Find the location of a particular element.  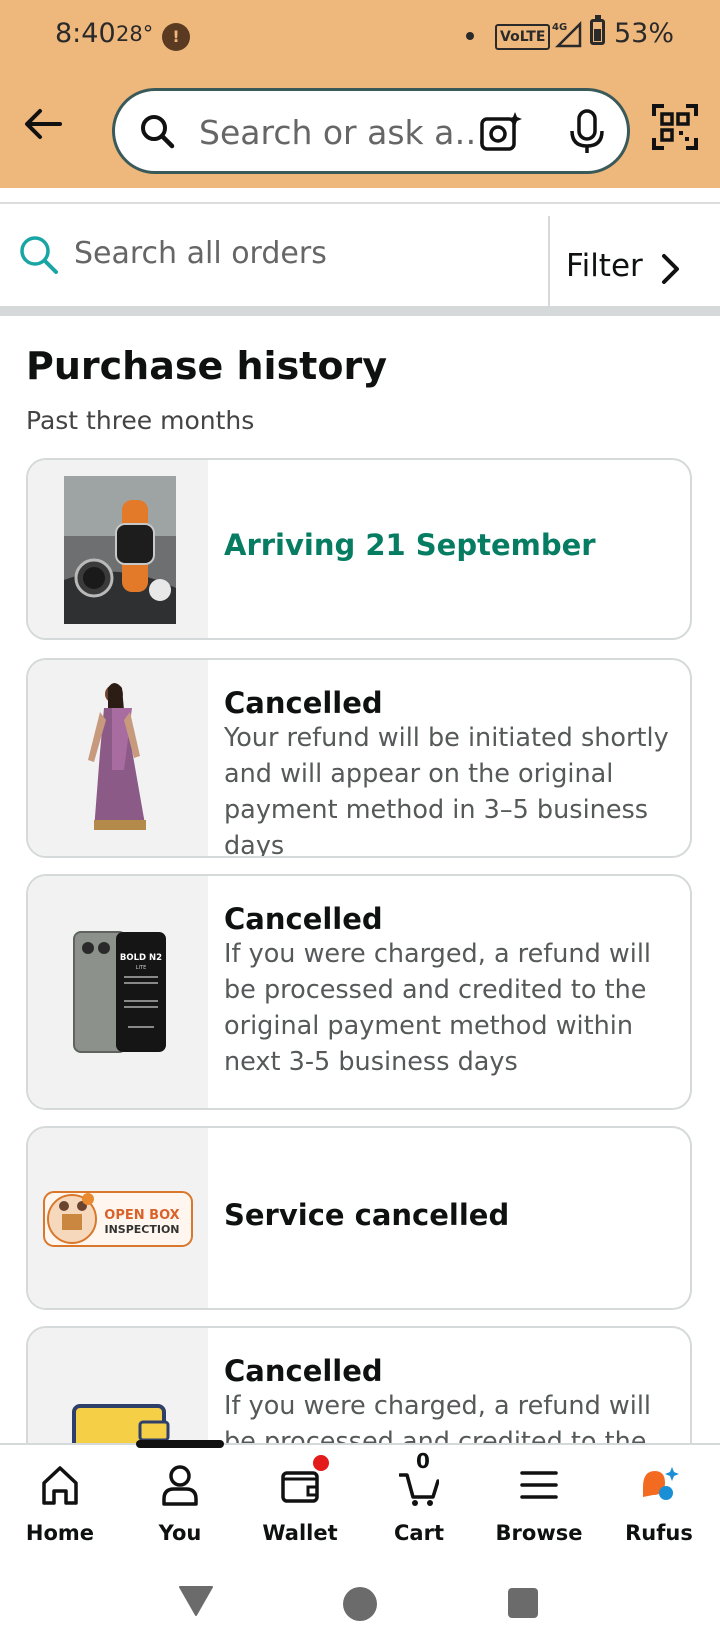

open-box-inspection-image: OPEN BOX INSPECTION is located at coordinates (118, 1219).